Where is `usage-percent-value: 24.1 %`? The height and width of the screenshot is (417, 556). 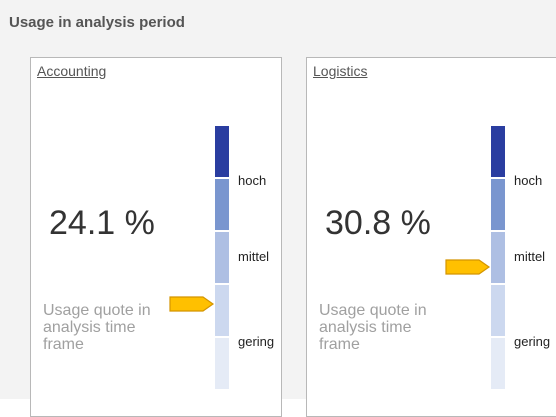
usage-percent-value: 24.1 % is located at coordinates (102, 223).